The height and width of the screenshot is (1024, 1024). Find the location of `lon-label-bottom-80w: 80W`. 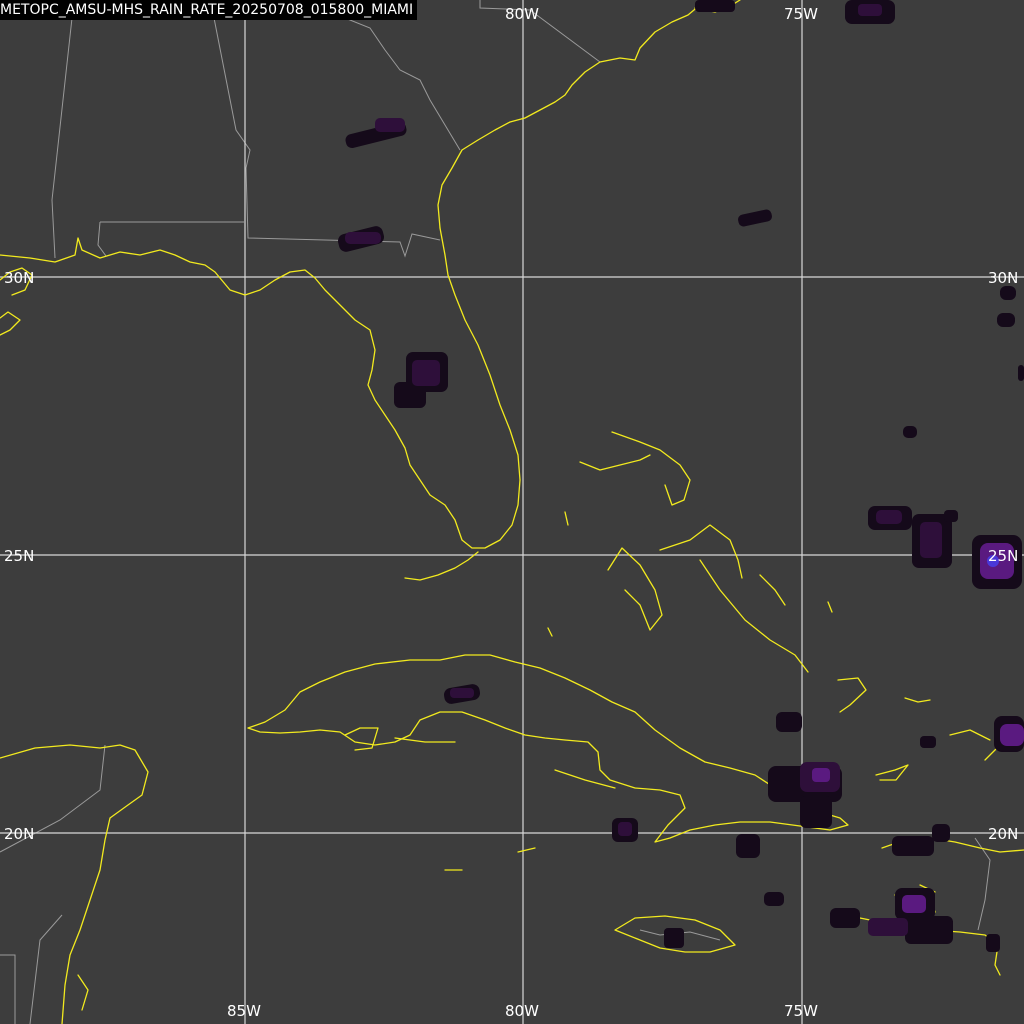

lon-label-bottom-80w: 80W is located at coordinates (522, 1011).